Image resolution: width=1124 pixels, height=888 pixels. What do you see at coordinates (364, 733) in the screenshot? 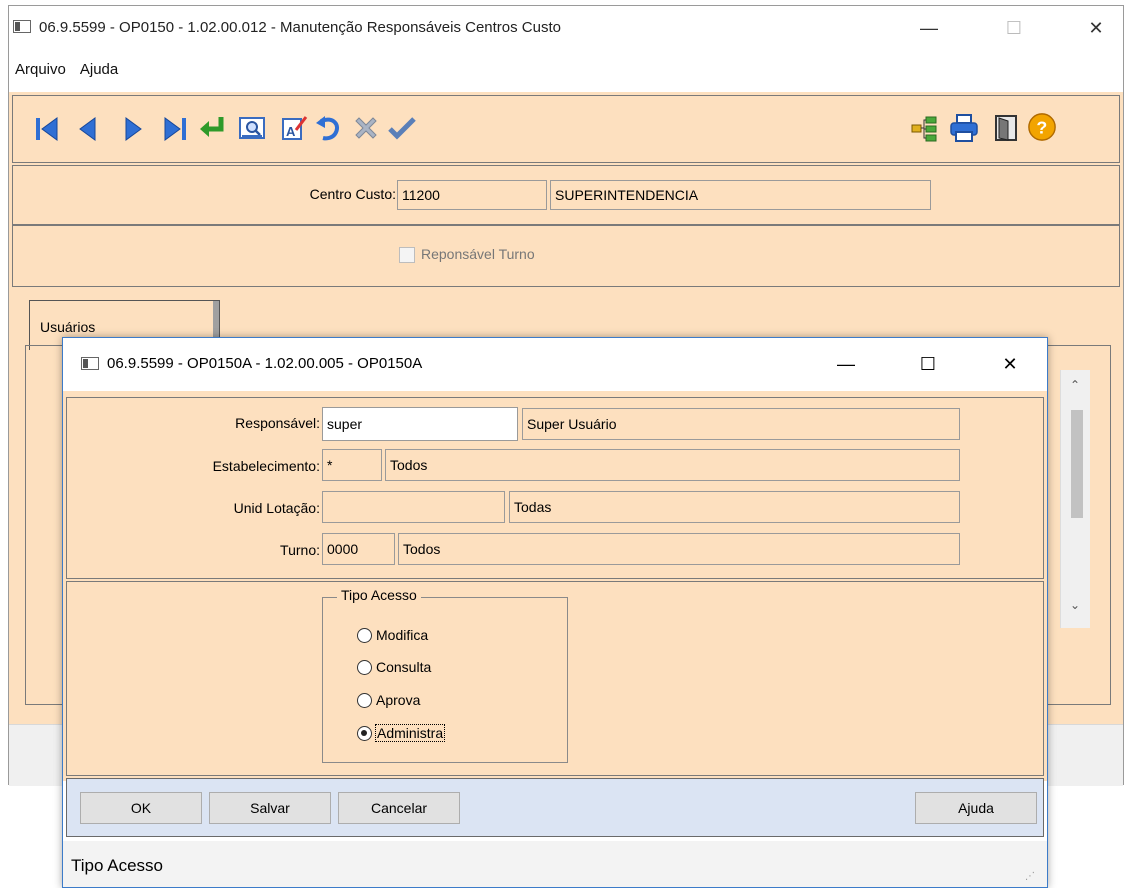
I see `radio-administra-circle` at bounding box center [364, 733].